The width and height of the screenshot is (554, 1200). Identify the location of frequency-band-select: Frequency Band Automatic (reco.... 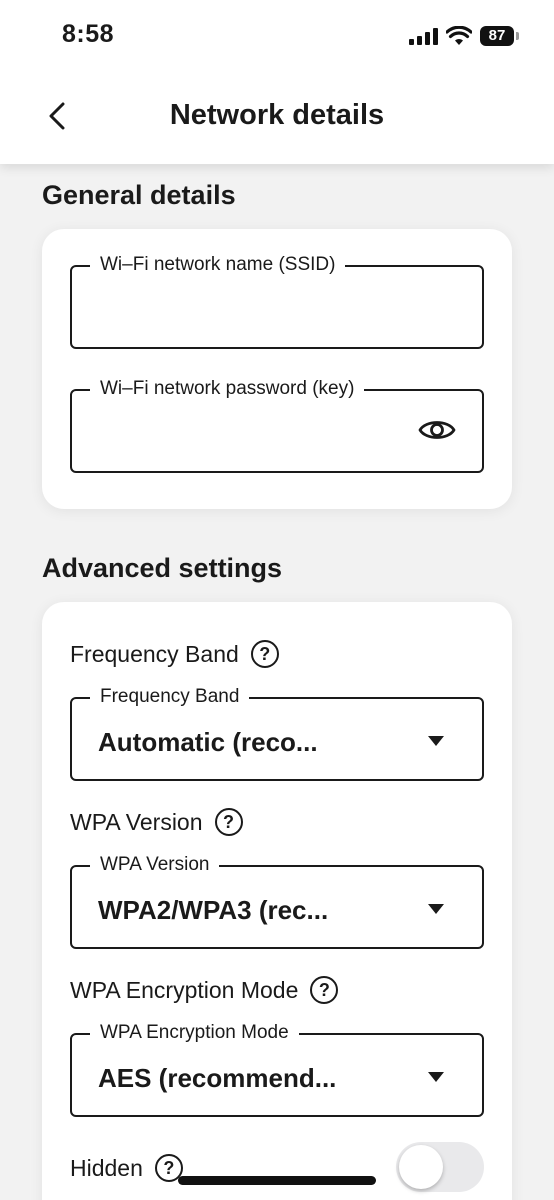
(277, 732).